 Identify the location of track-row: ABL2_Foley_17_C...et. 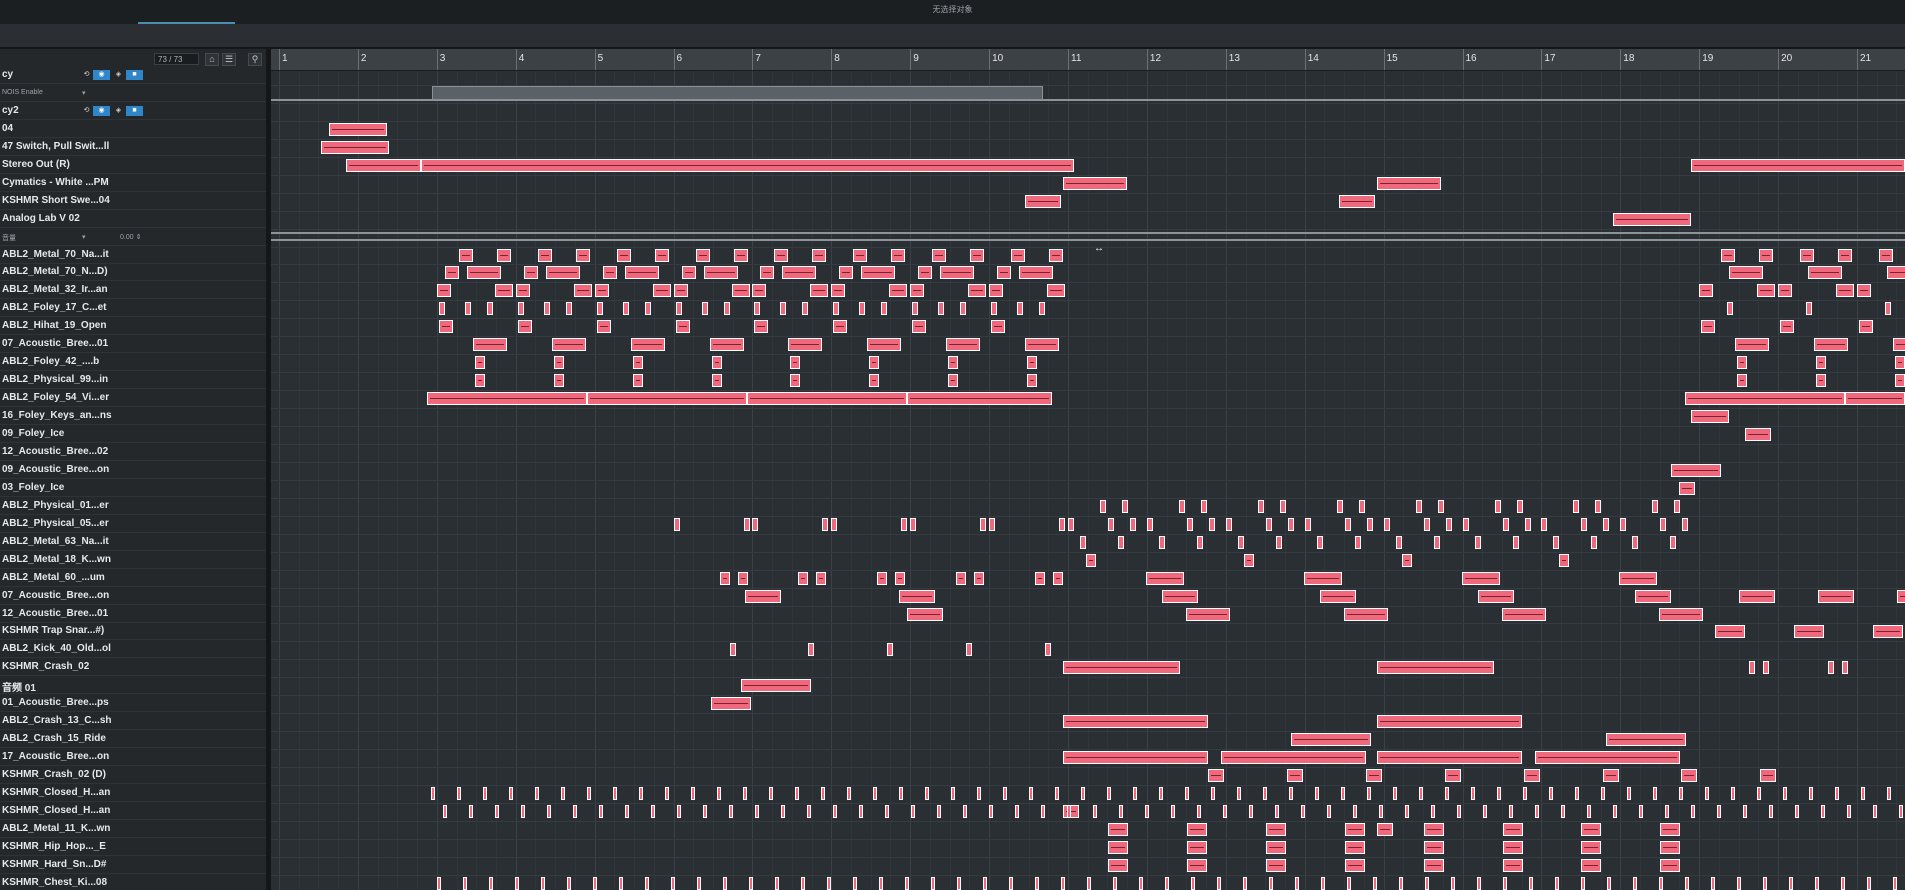
(133, 309).